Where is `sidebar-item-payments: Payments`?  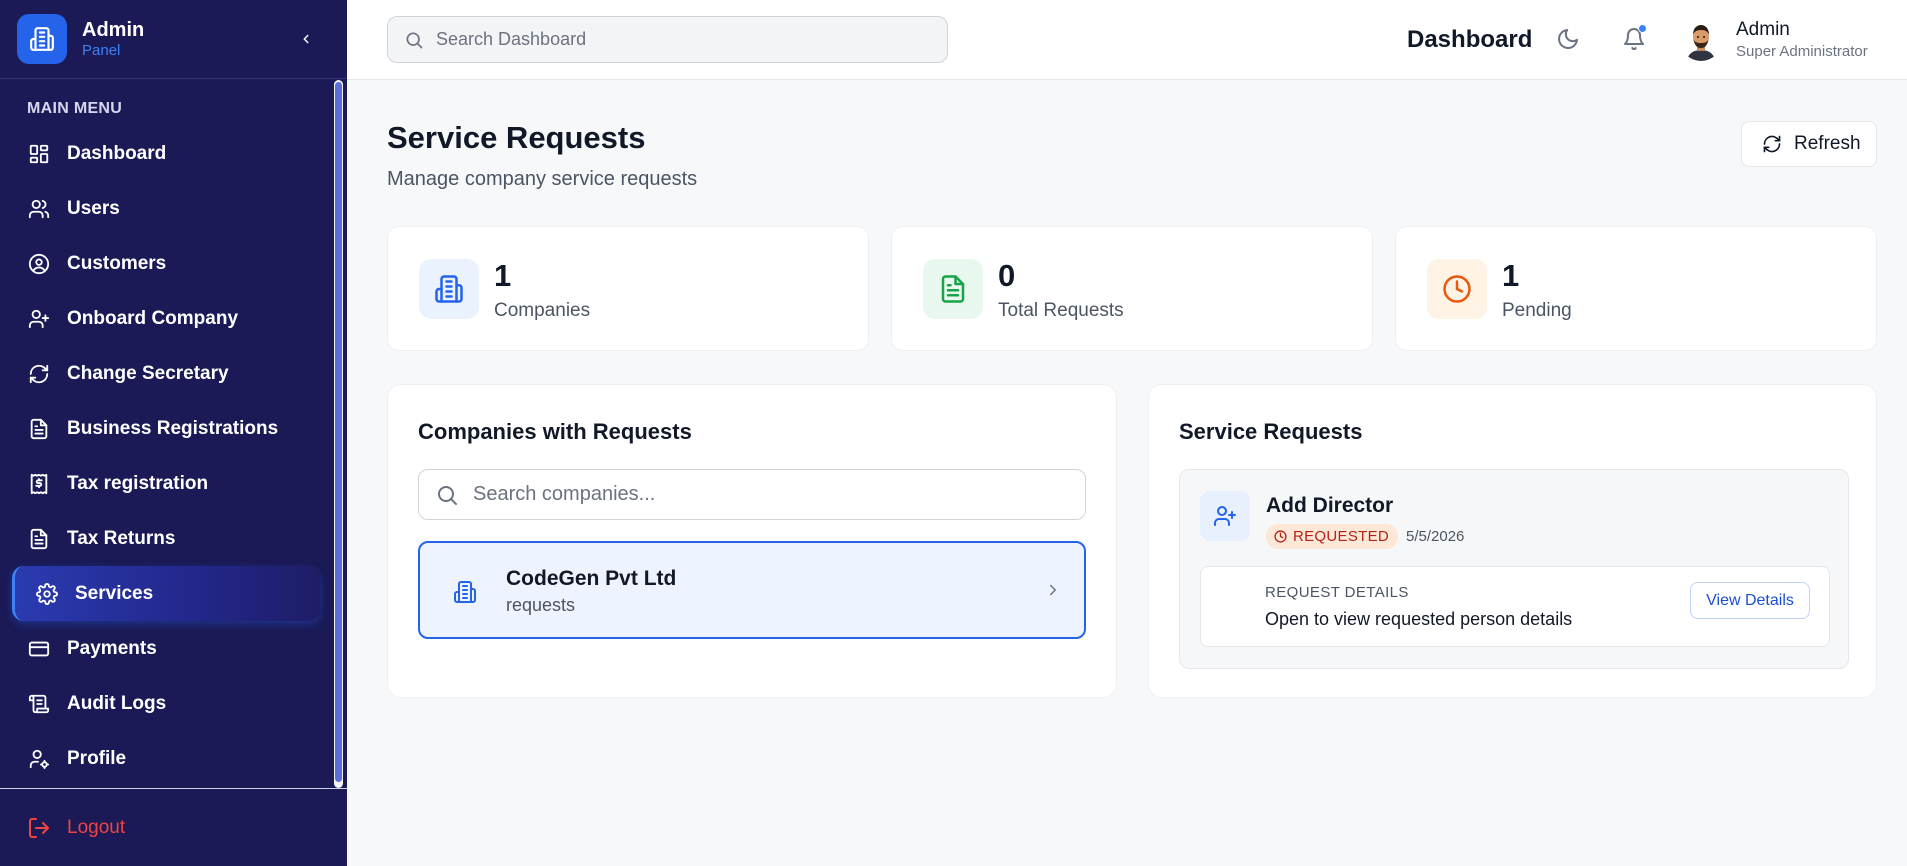 sidebar-item-payments: Payments is located at coordinates (165, 648).